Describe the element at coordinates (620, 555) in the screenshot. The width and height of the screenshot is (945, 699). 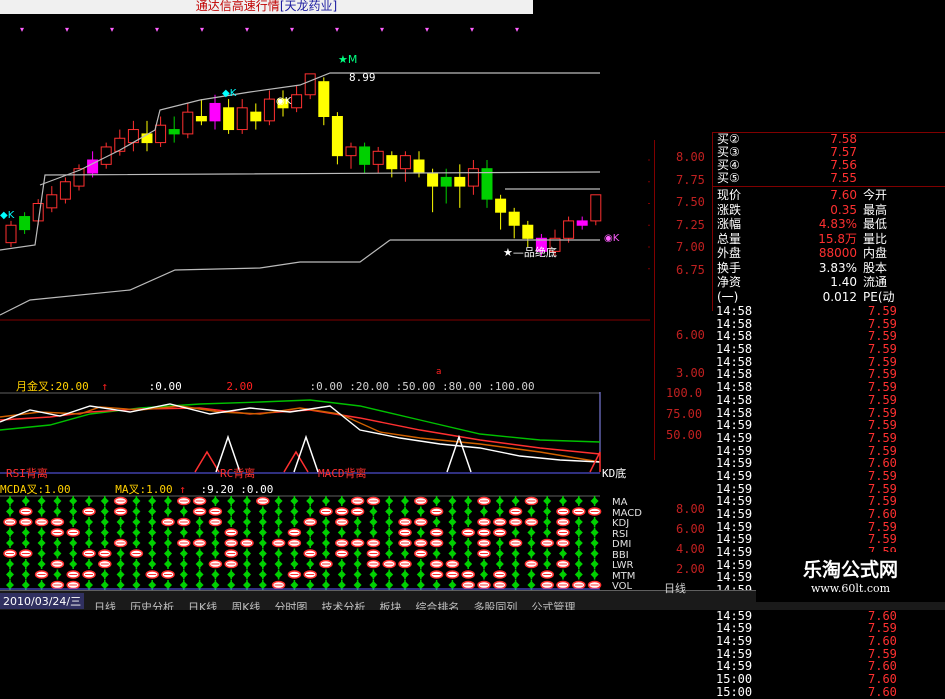
I see `indicator-label: BBI` at that location.